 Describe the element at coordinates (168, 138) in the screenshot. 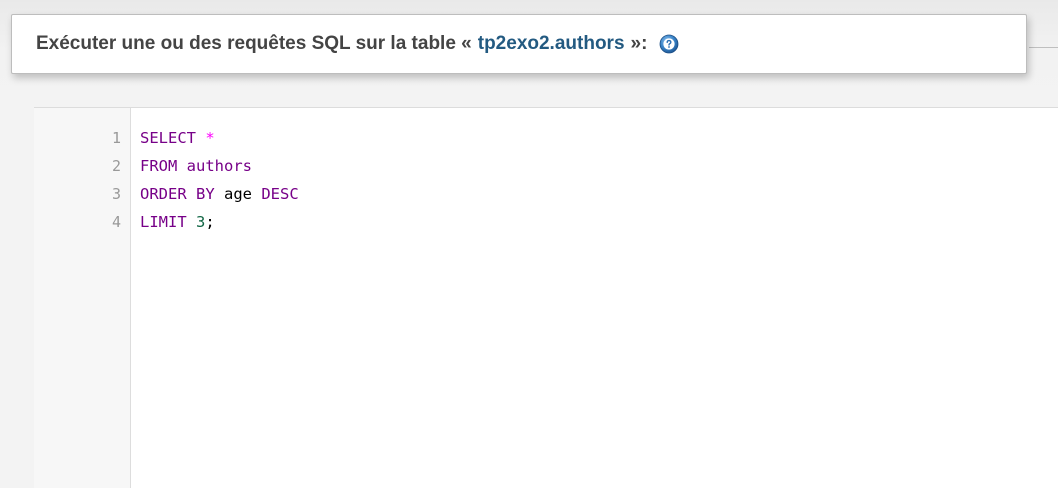

I see `code-token-keyword: SELECT` at that location.